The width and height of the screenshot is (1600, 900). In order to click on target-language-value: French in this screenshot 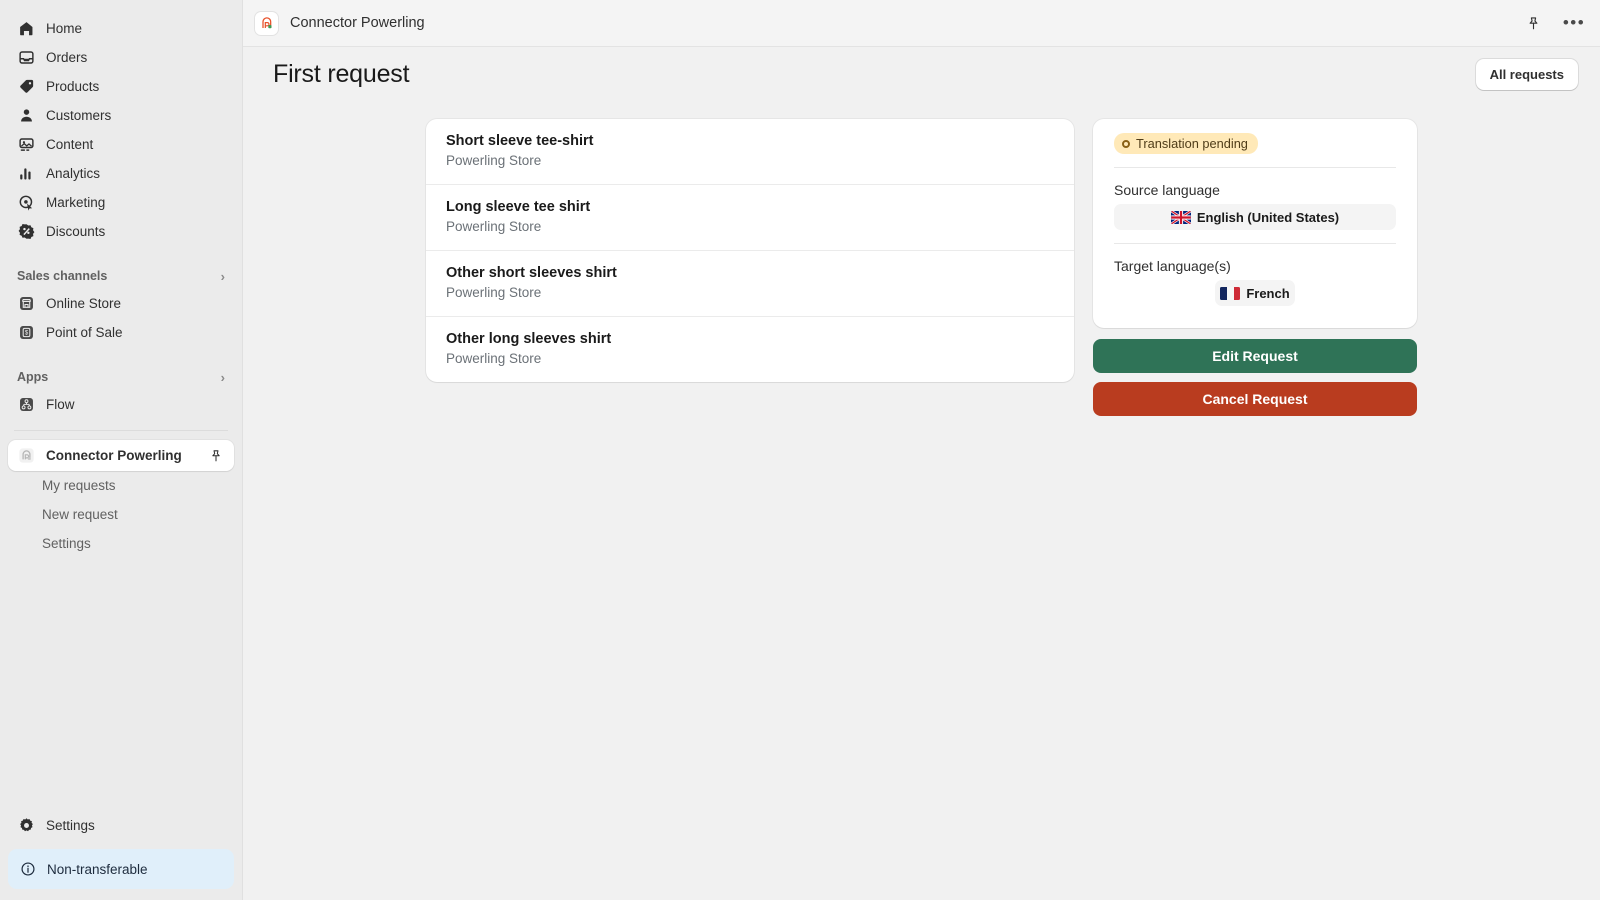, I will do `click(1255, 293)`.